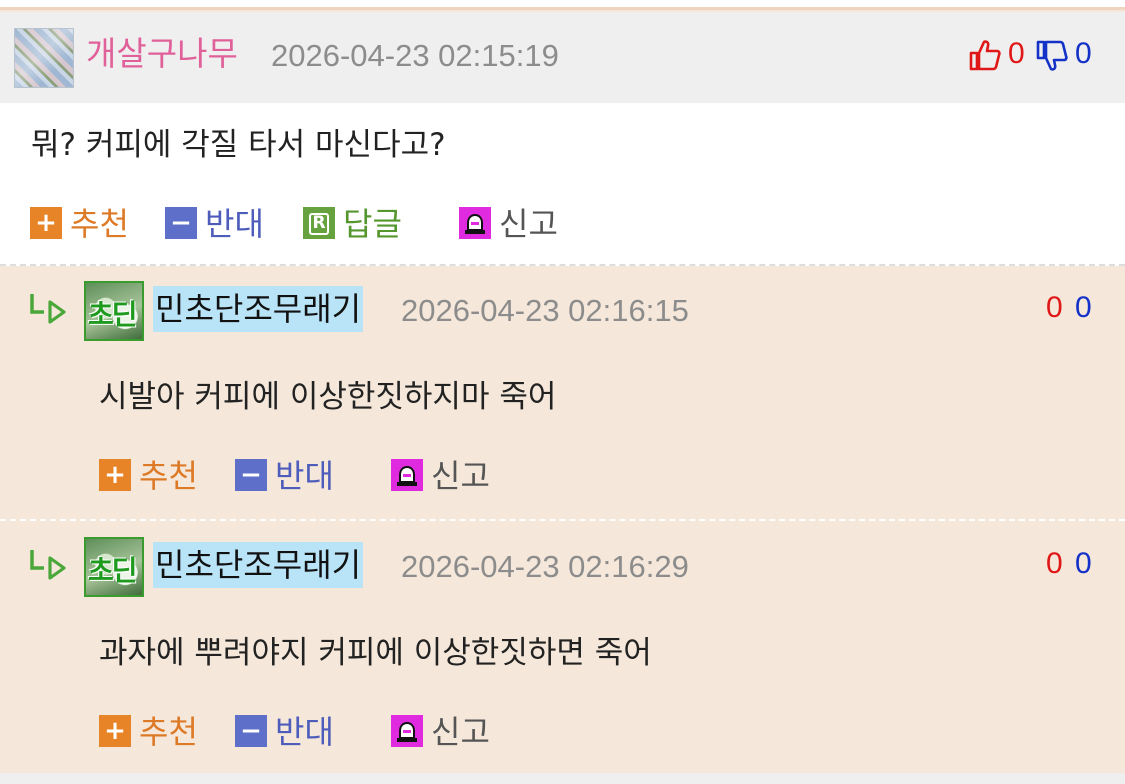  Describe the element at coordinates (985, 55) in the screenshot. I see `thumbs-up-icon` at that location.